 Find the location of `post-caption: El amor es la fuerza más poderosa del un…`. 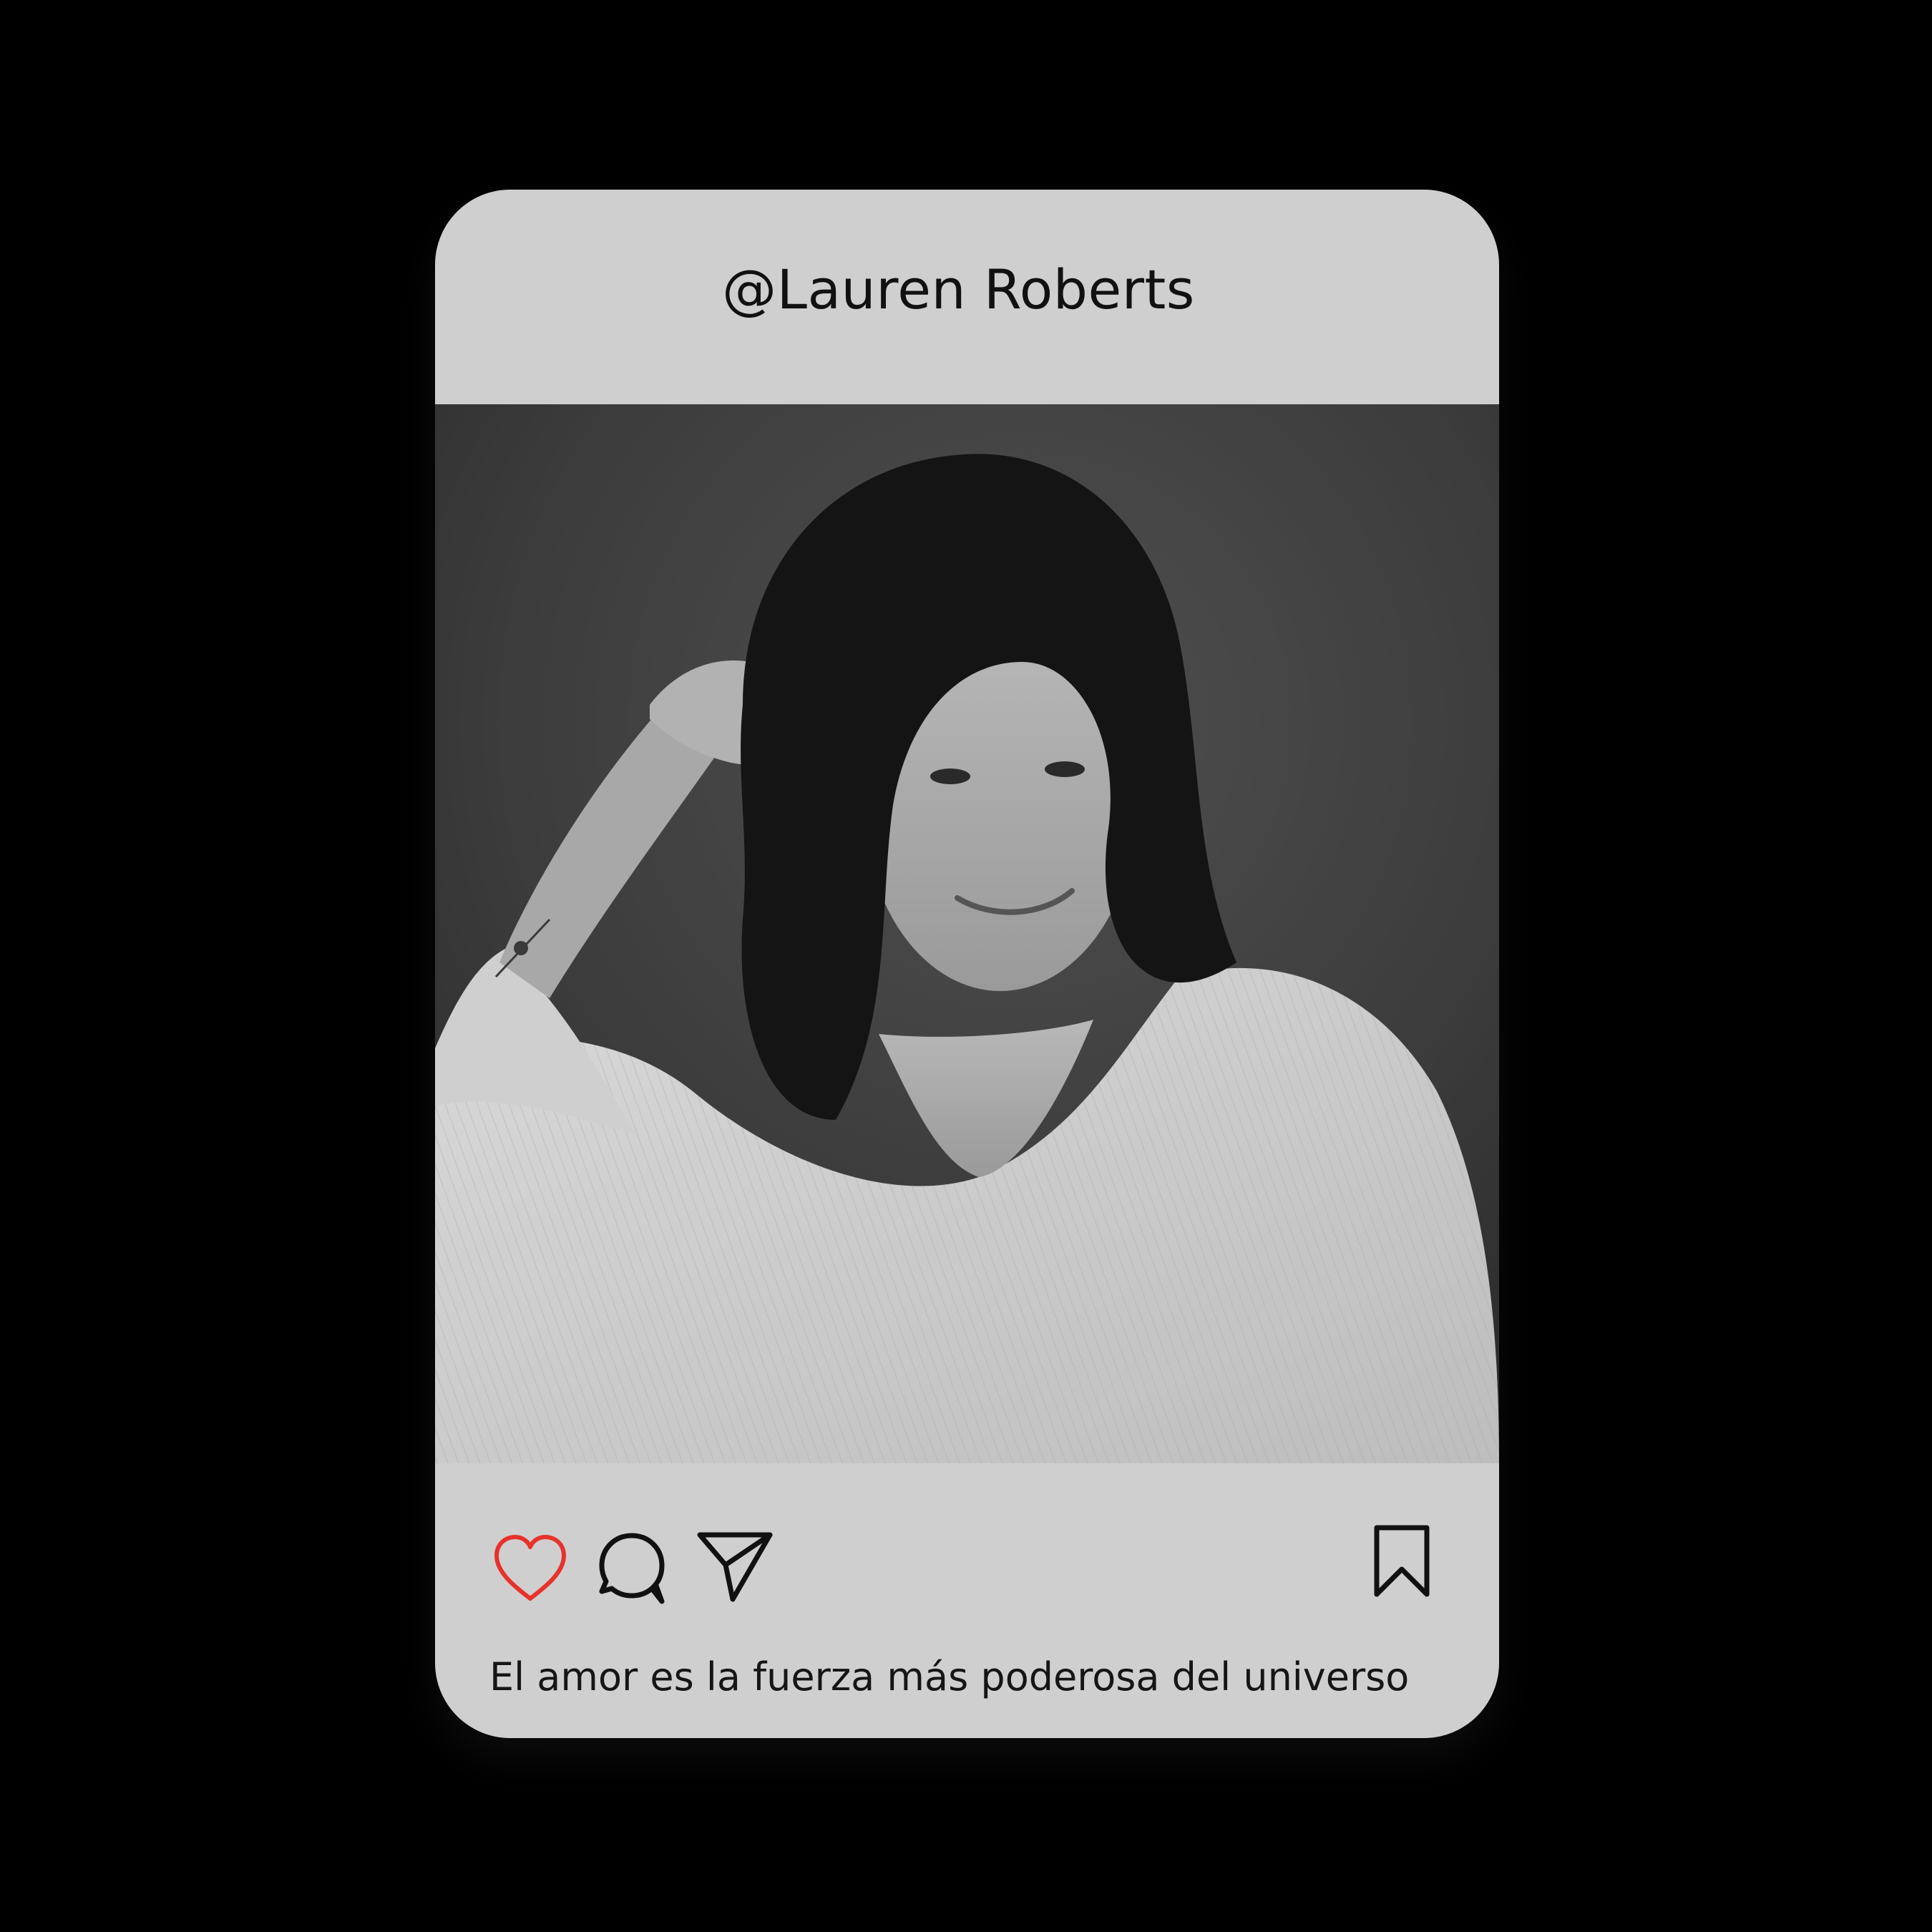

post-caption: El amor es la fuerza más poderosa del un… is located at coordinates (949, 1676).